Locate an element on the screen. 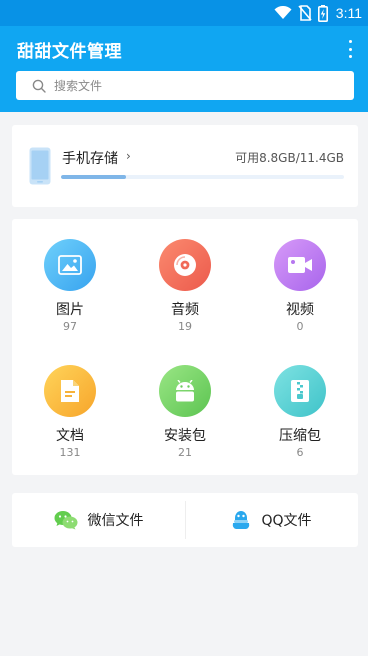  search-input is located at coordinates (184, 85).